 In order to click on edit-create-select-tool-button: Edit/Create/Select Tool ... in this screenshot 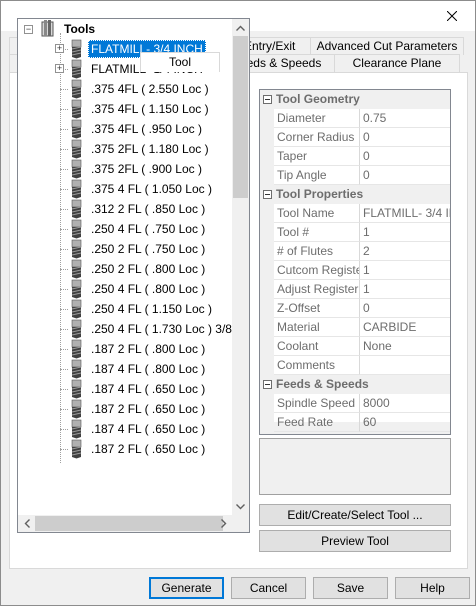, I will do `click(355, 515)`.